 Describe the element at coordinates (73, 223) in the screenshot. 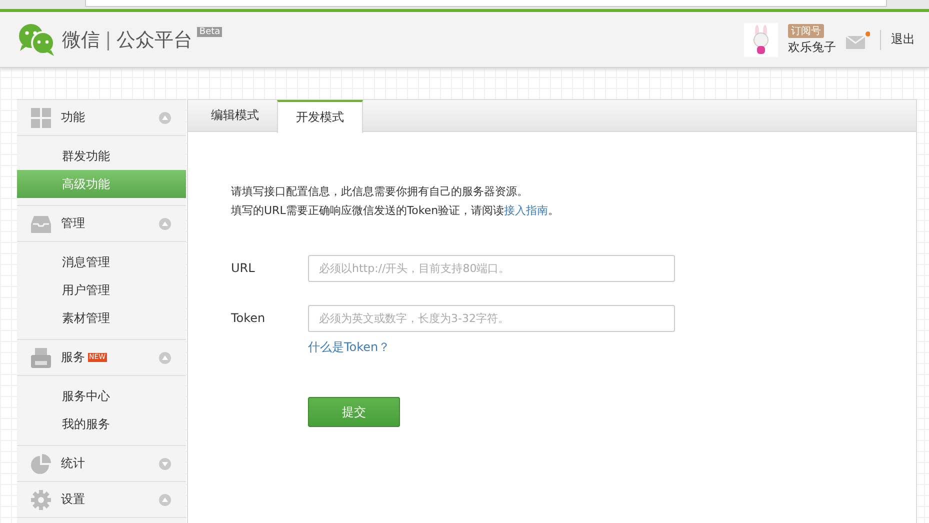

I see `menu-group-label: 管理` at that location.